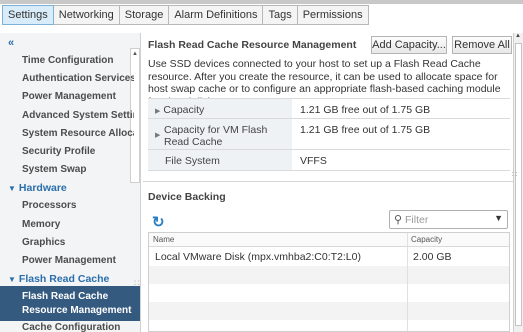 This screenshot has width=523, height=332. I want to click on sidebar-category-label: Hardware, so click(42, 188).